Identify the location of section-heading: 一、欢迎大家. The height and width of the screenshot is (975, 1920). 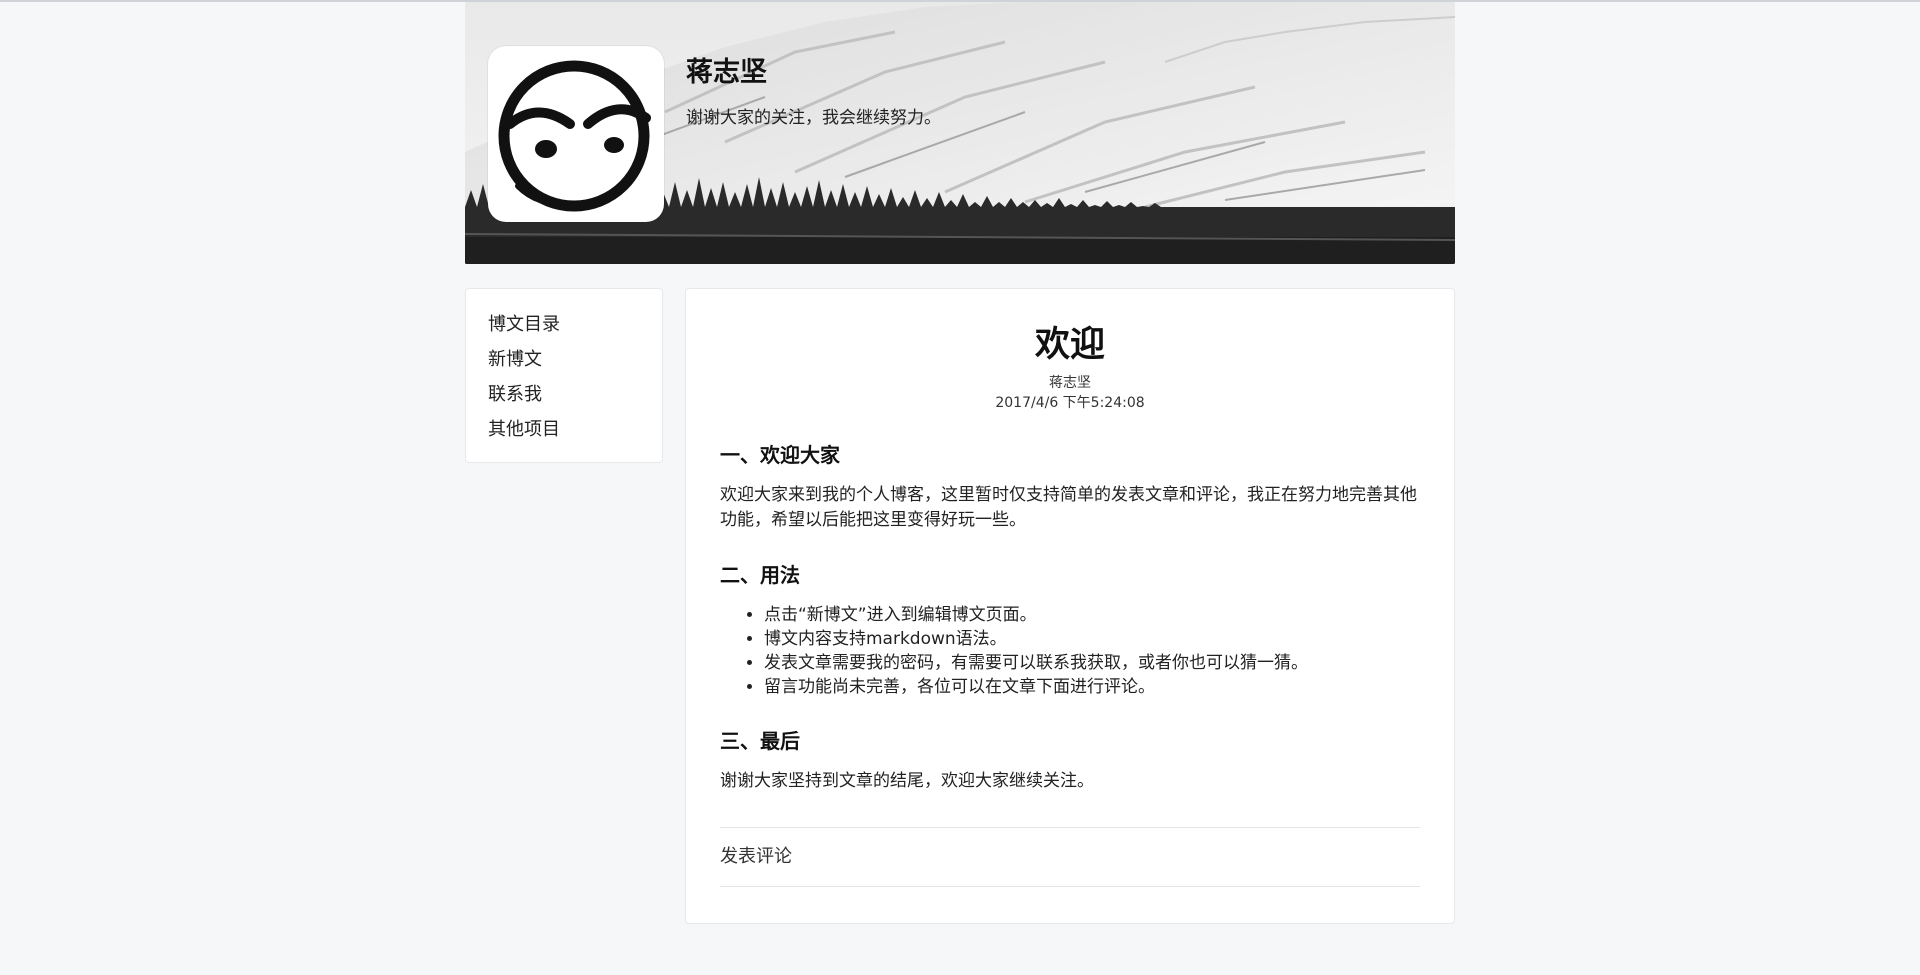
(780, 455).